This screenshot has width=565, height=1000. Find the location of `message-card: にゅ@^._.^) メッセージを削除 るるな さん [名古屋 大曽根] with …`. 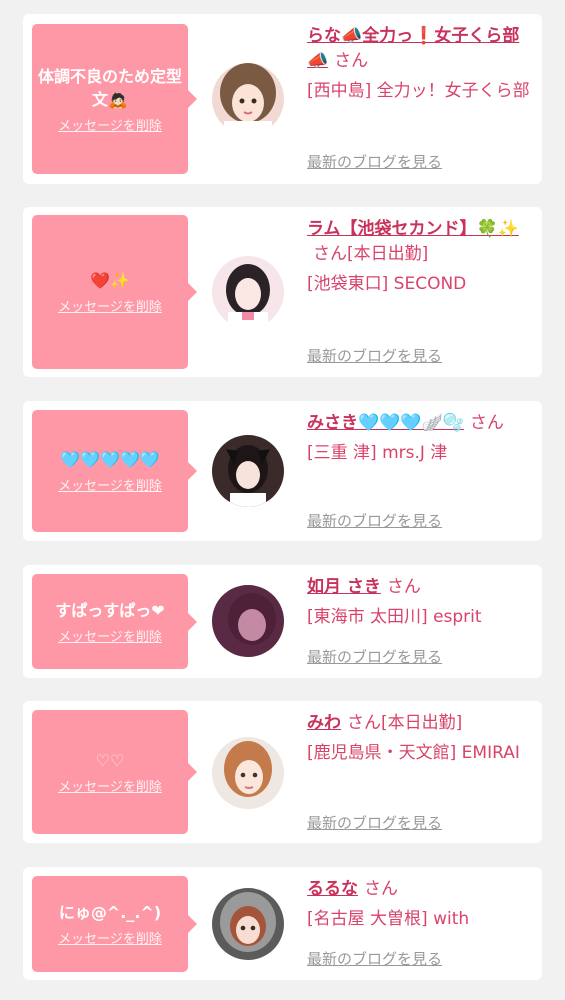

message-card: にゅ@^._.^) メッセージを削除 るるな さん [名古屋 大曽根] with … is located at coordinates (282, 923).